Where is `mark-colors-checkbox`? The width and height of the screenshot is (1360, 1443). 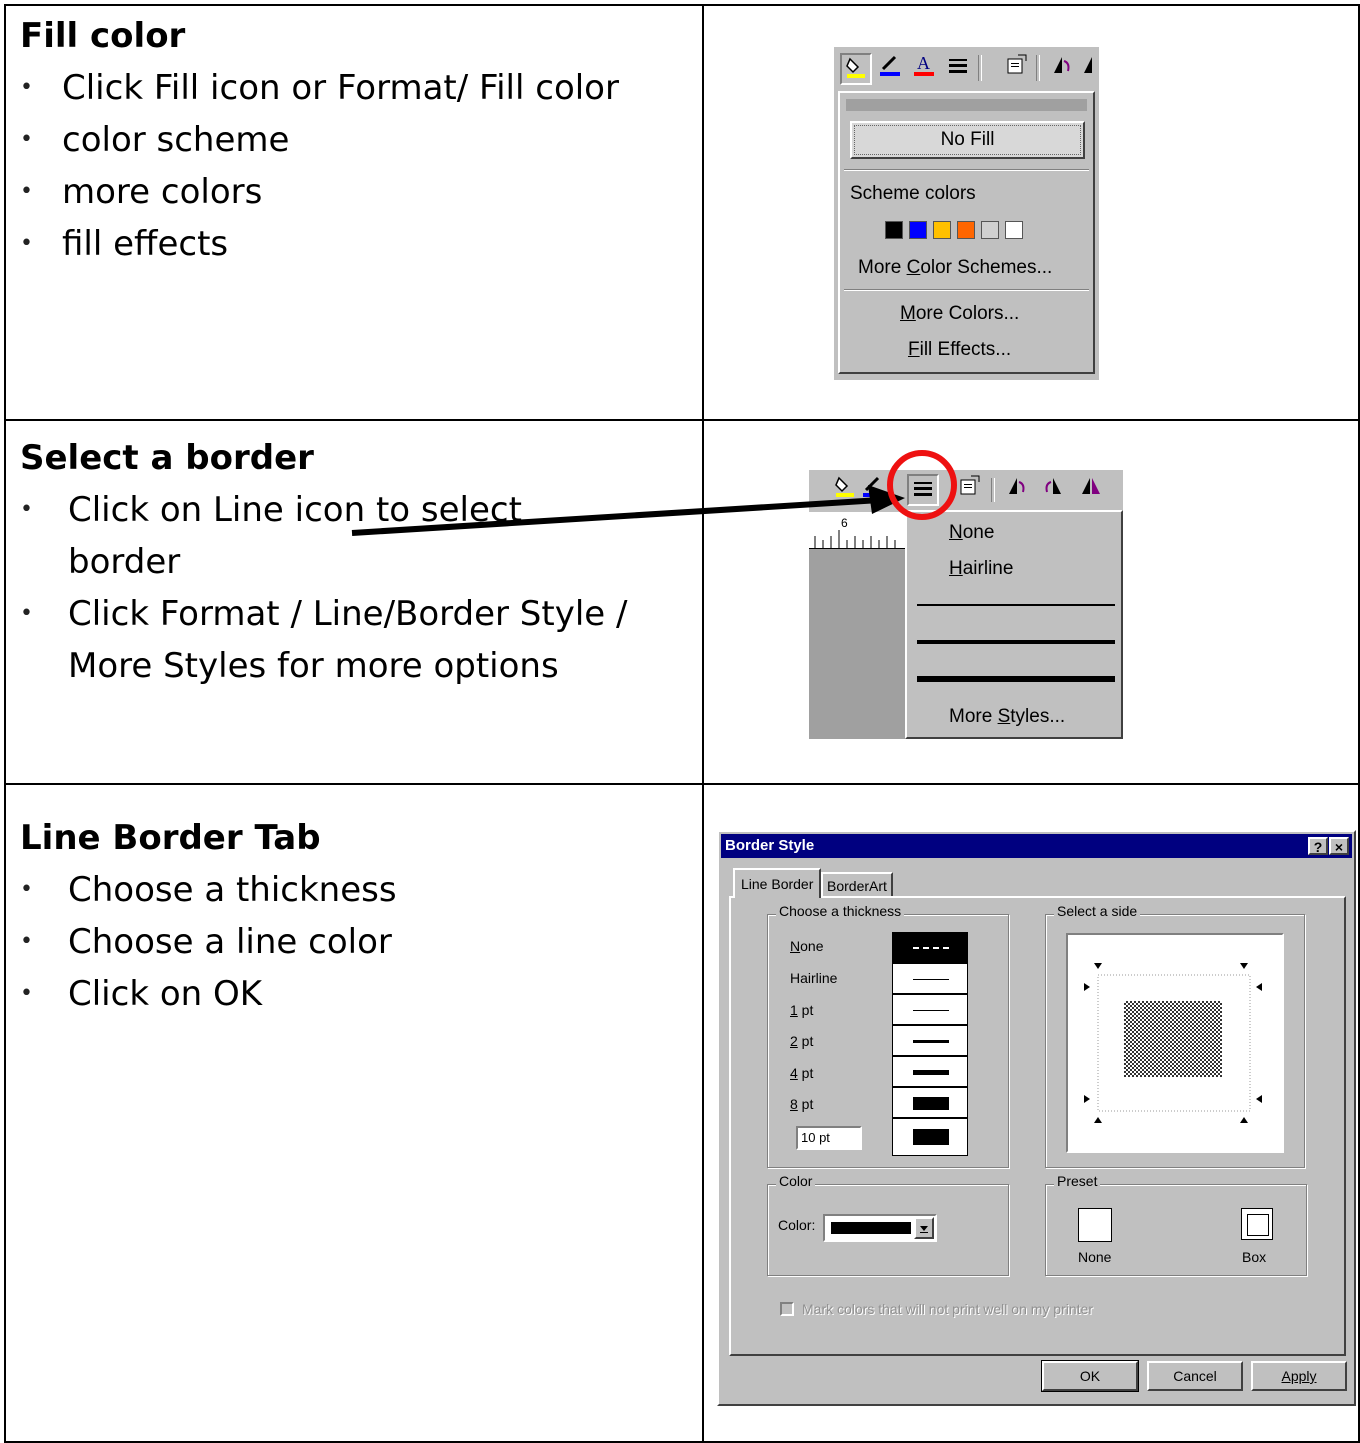 mark-colors-checkbox is located at coordinates (787, 1309).